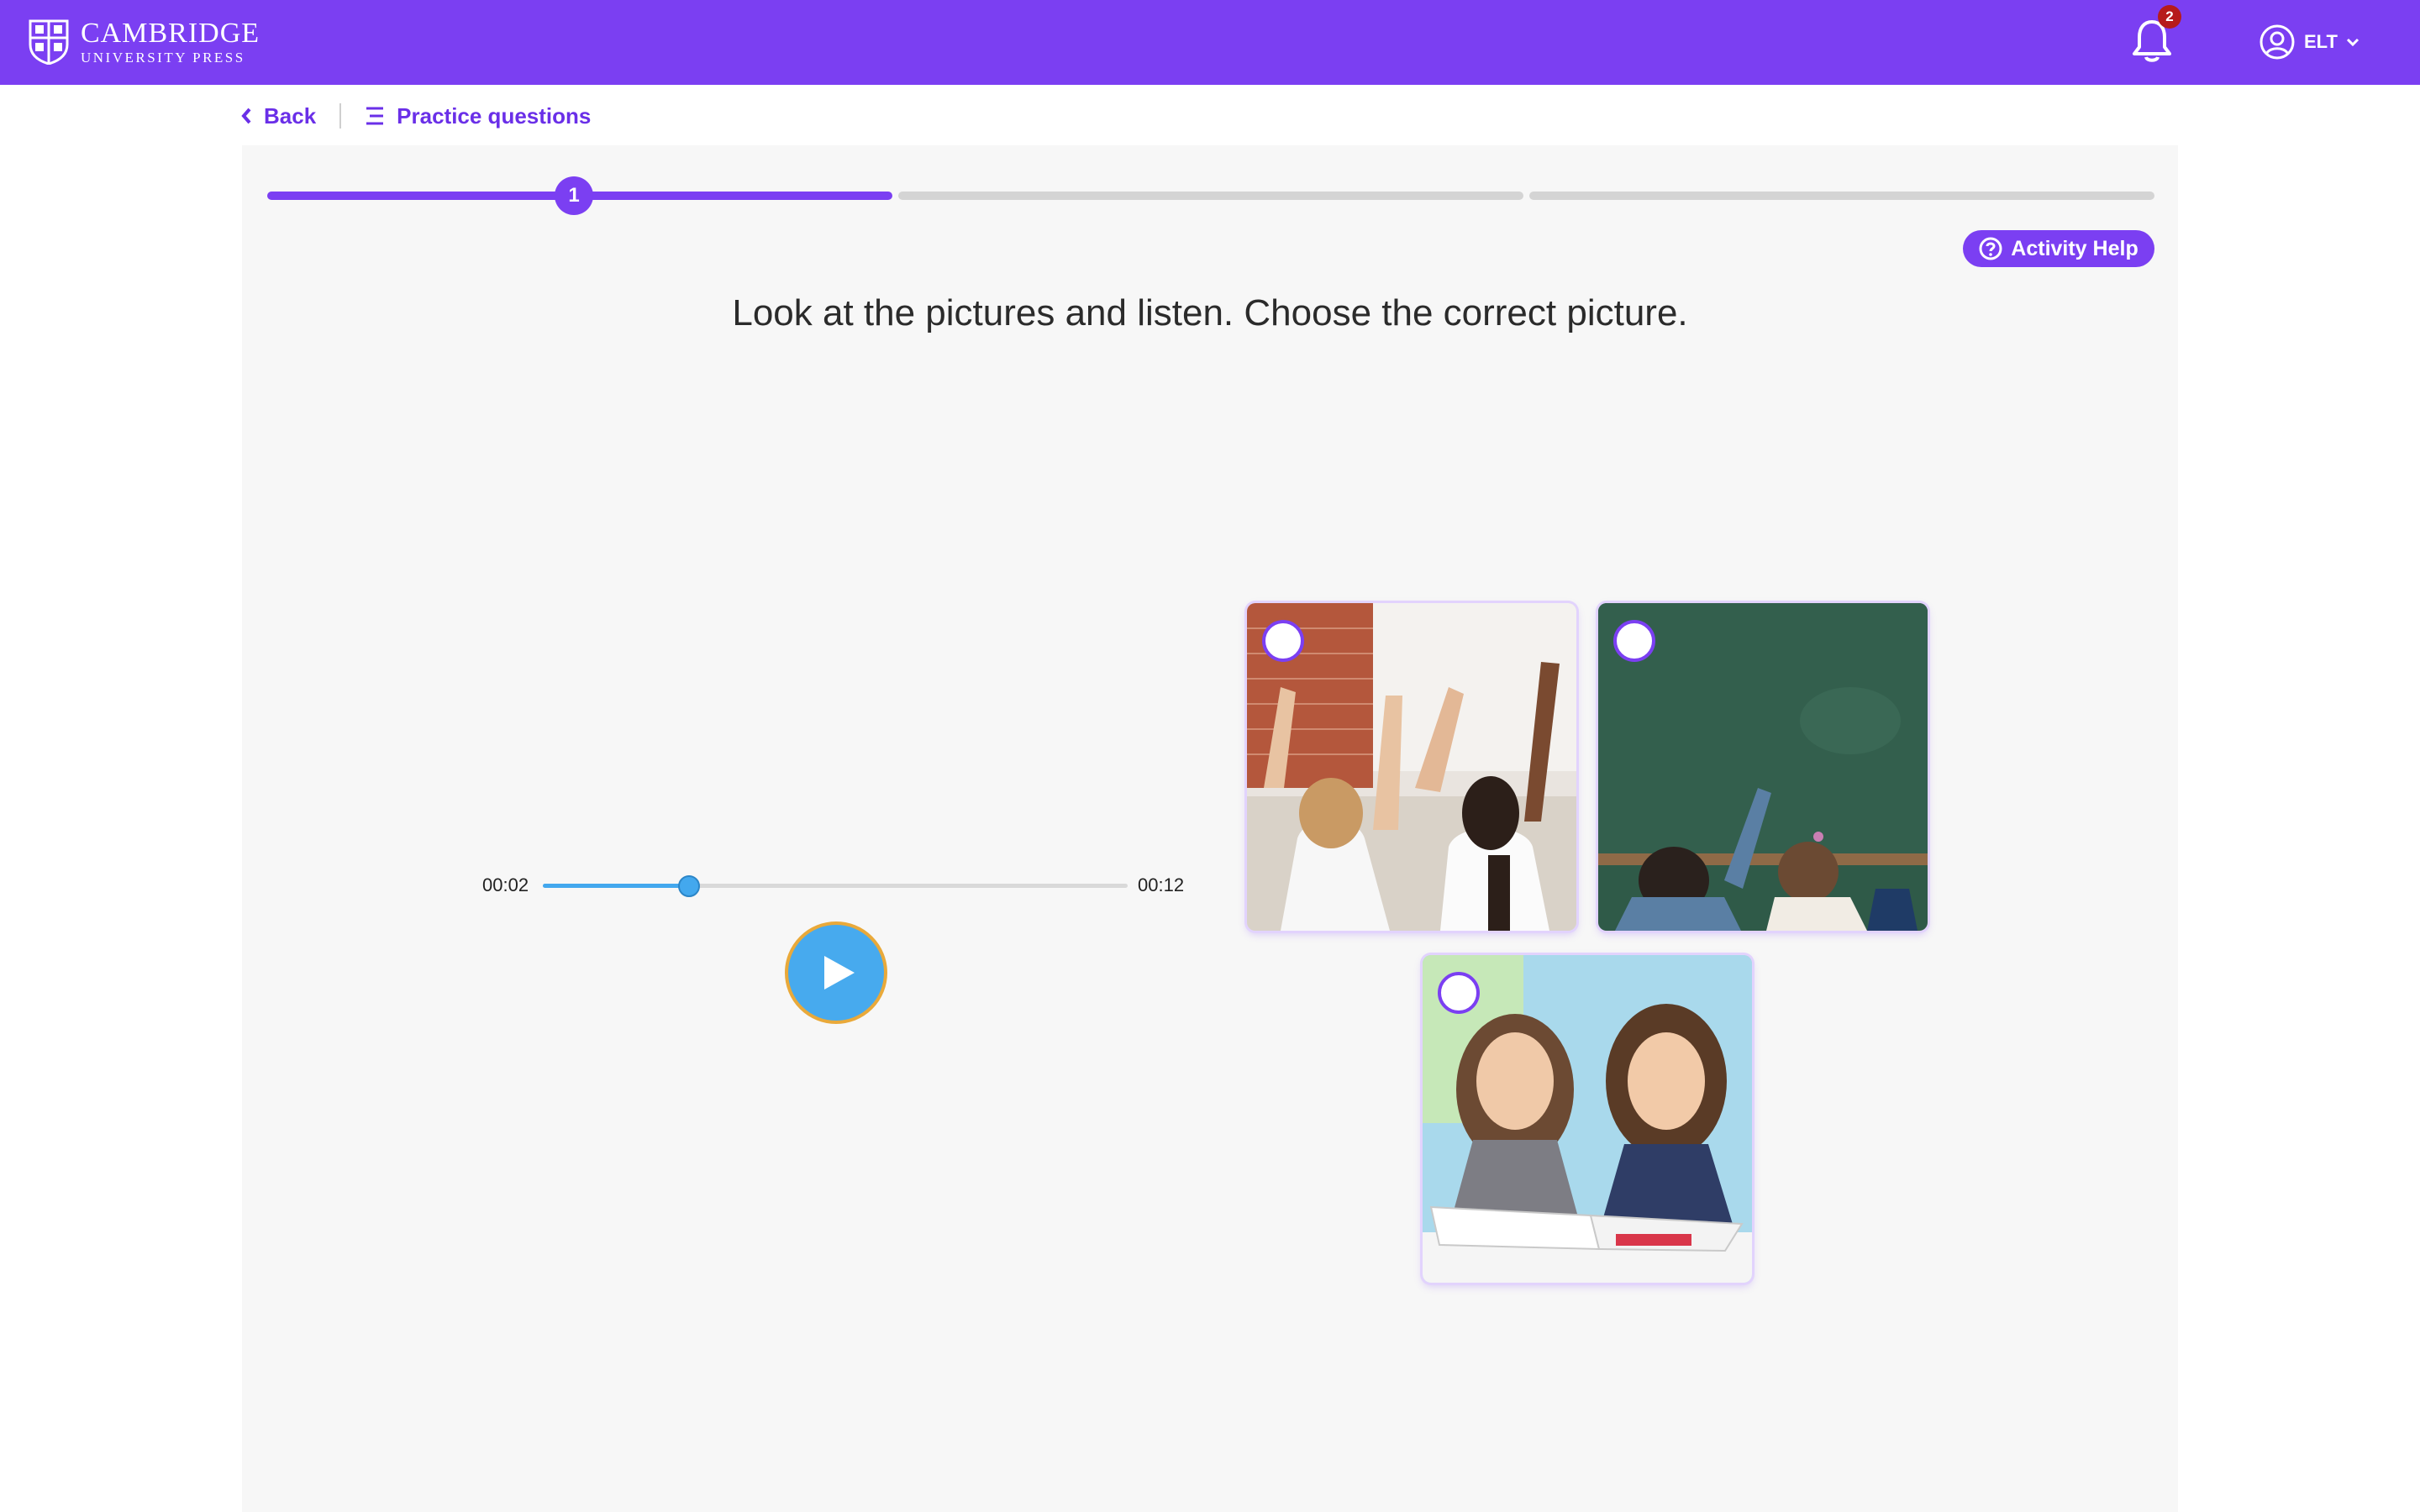 Image resolution: width=2420 pixels, height=1512 pixels. Describe the element at coordinates (495, 115) in the screenshot. I see `practice-questions-label: Practice questions` at that location.